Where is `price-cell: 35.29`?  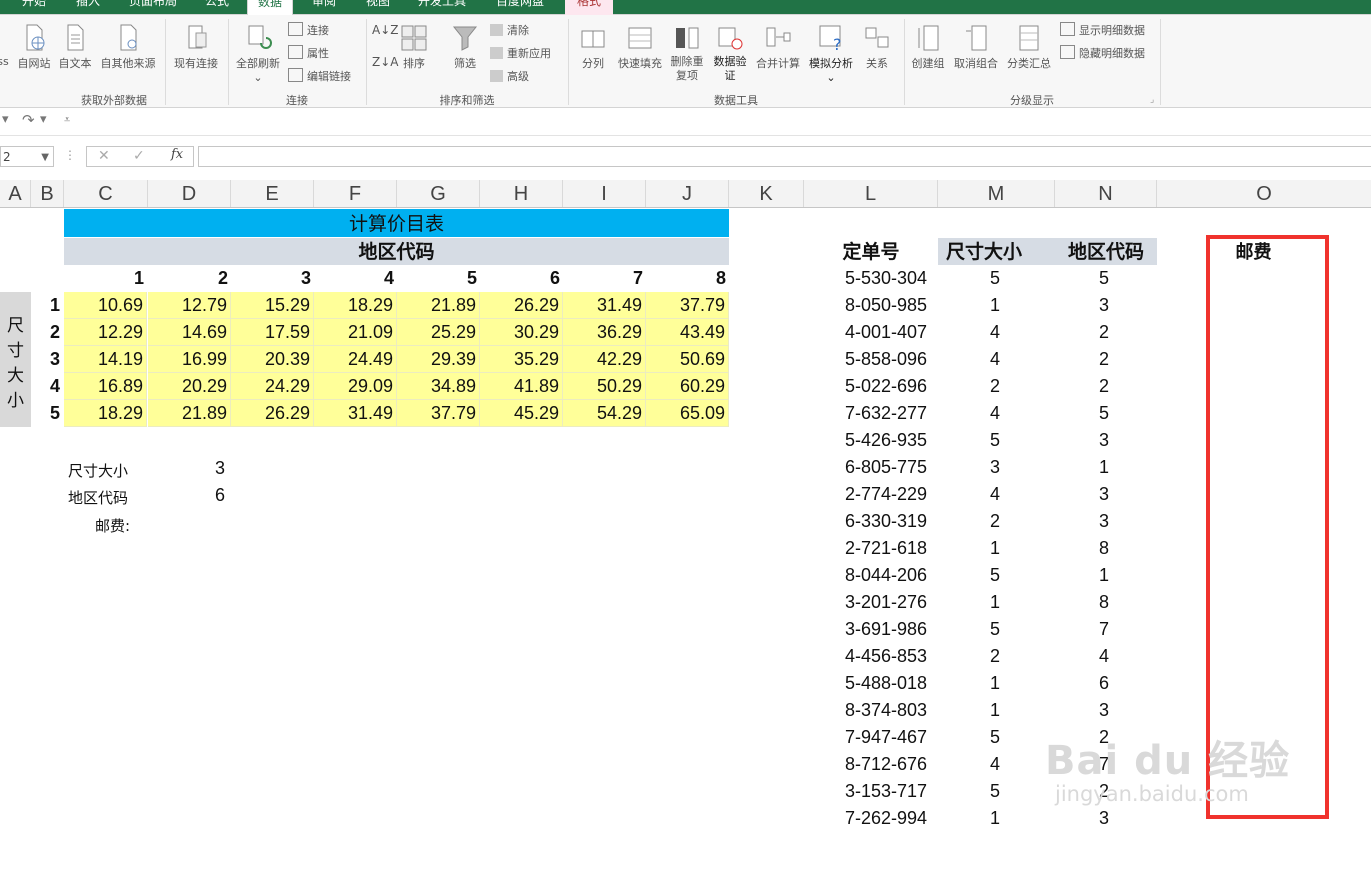 price-cell: 35.29 is located at coordinates (521, 359).